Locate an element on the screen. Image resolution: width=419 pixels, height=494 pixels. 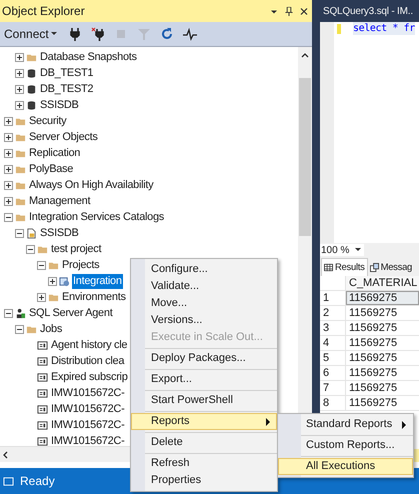
results-tab: Messag is located at coordinates (391, 267).